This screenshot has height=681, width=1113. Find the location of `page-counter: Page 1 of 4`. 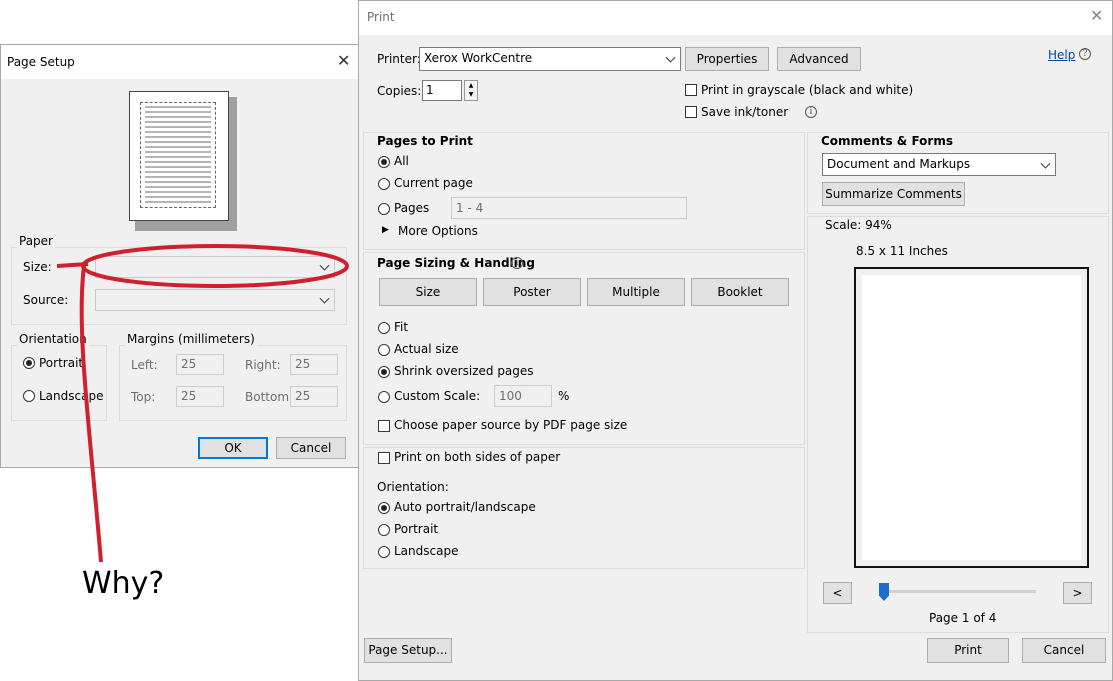

page-counter: Page 1 of 4 is located at coordinates (963, 618).